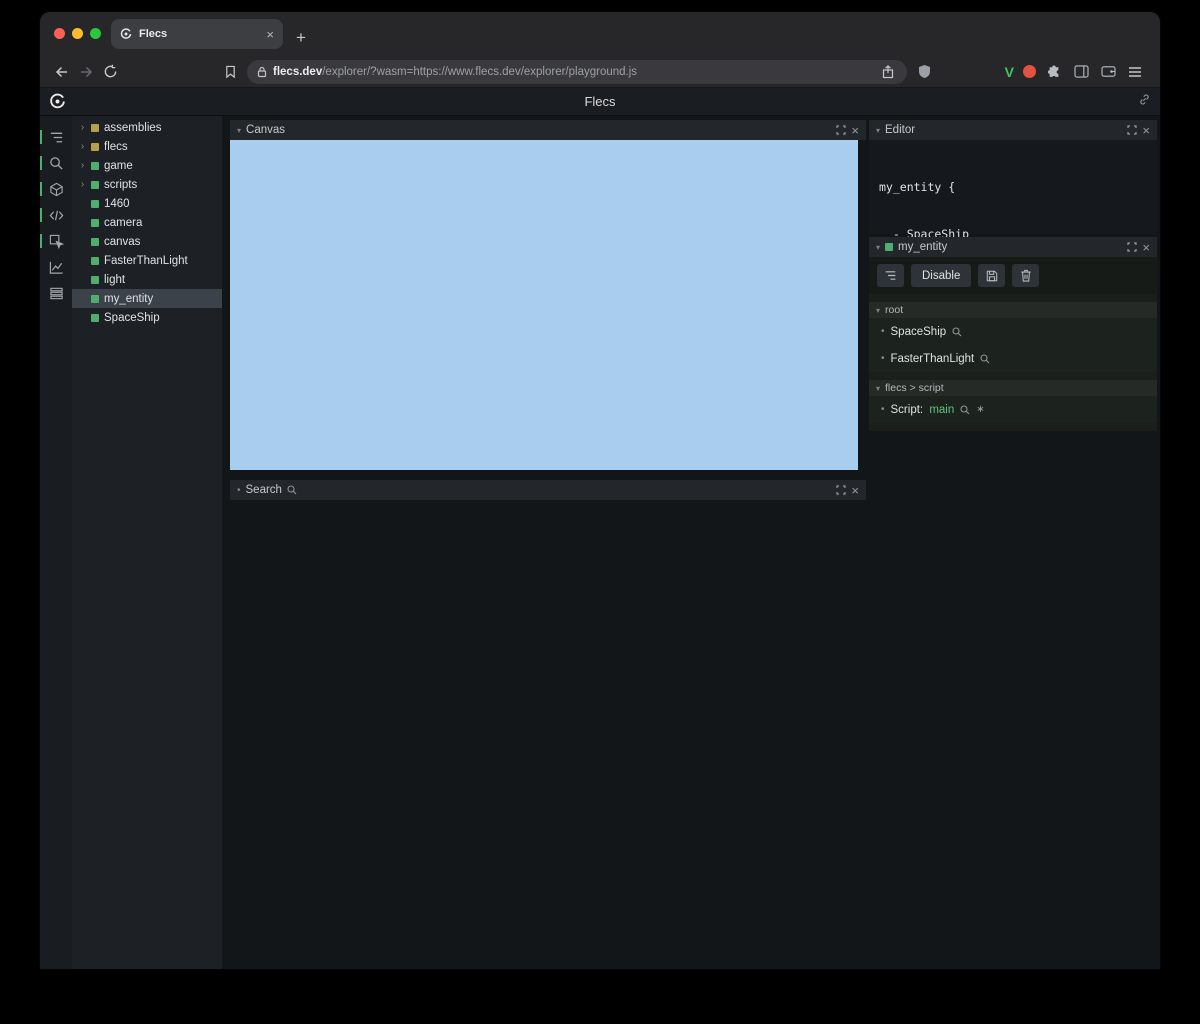  I want to click on tree-item-fasterthanlight: FasterThanLight, so click(147, 260).